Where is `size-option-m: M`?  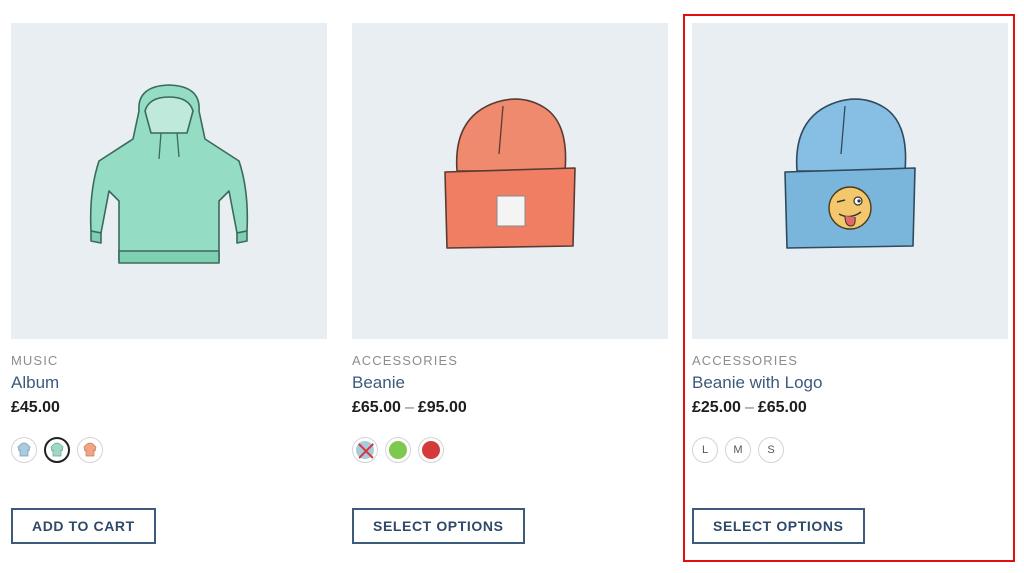 size-option-m: M is located at coordinates (738, 450).